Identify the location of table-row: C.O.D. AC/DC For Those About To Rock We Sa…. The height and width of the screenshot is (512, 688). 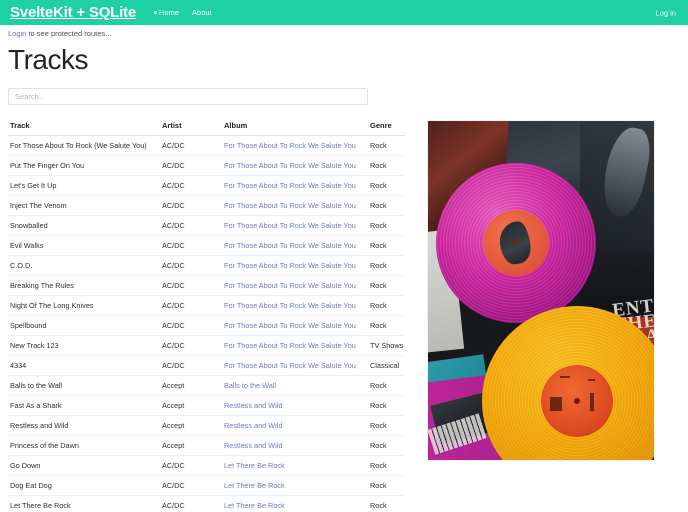
(206, 265).